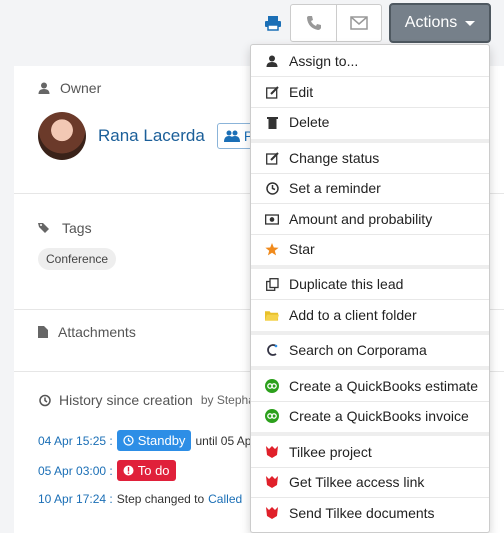 This screenshot has height=533, width=504. What do you see at coordinates (301, 92) in the screenshot?
I see `menu-item-label: Edit` at bounding box center [301, 92].